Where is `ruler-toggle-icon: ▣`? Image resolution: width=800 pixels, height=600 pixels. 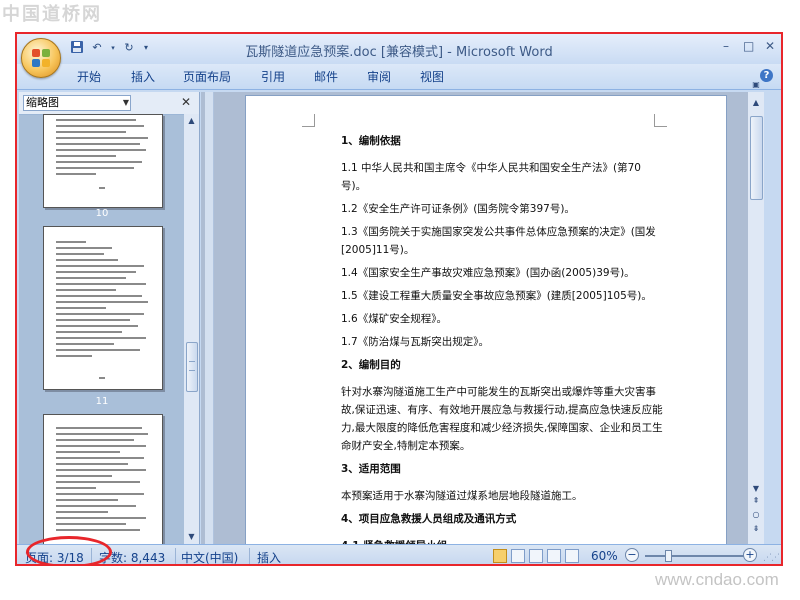
ruler-toggle-icon: ▣ is located at coordinates (756, 84).